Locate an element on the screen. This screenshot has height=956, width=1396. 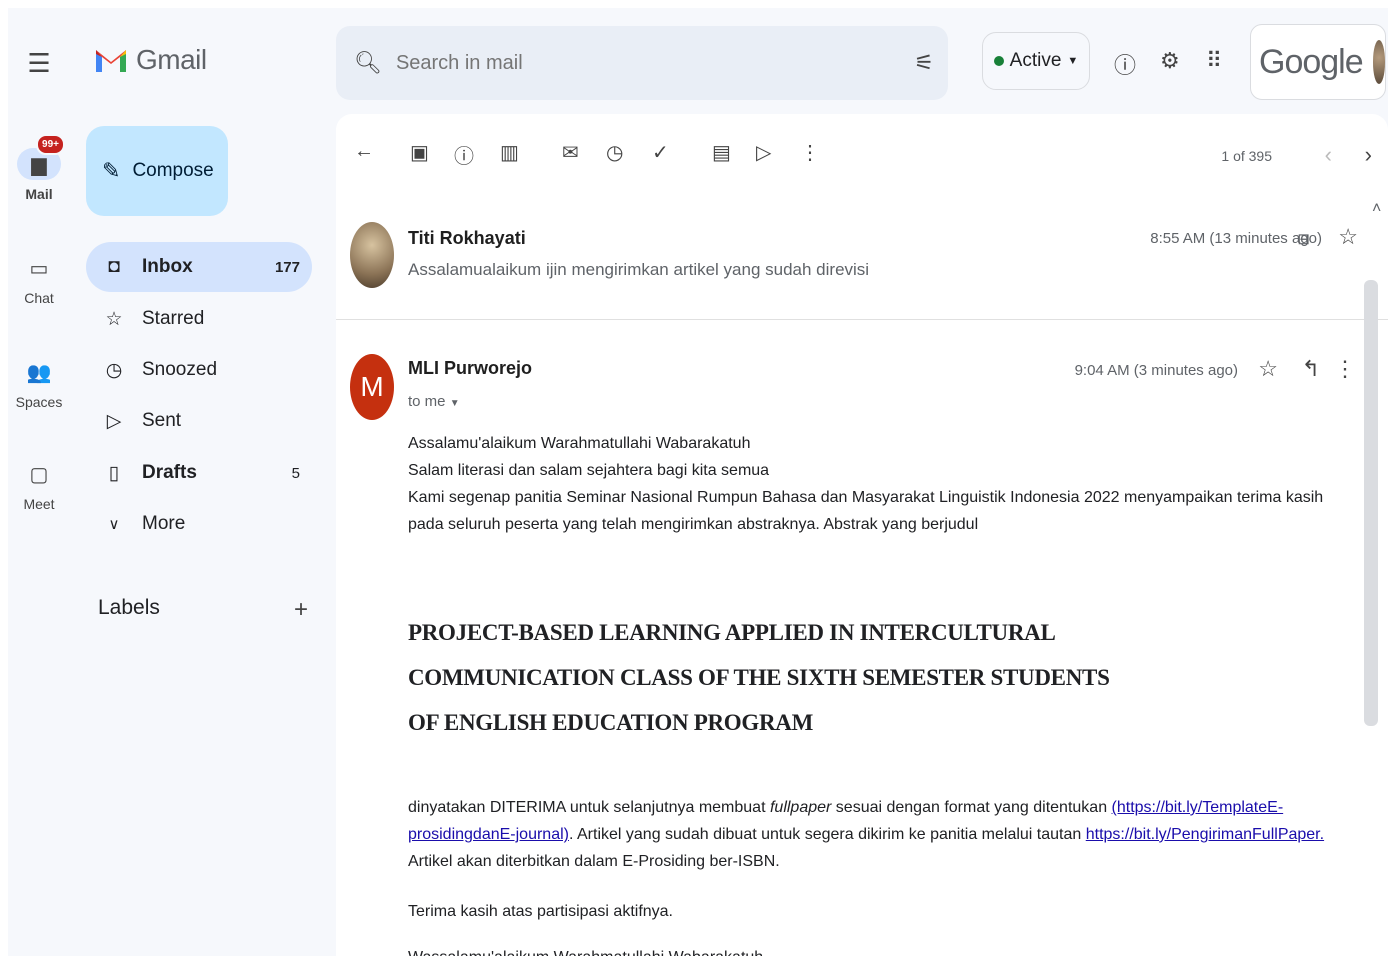
active-status-dot is located at coordinates (998, 61).